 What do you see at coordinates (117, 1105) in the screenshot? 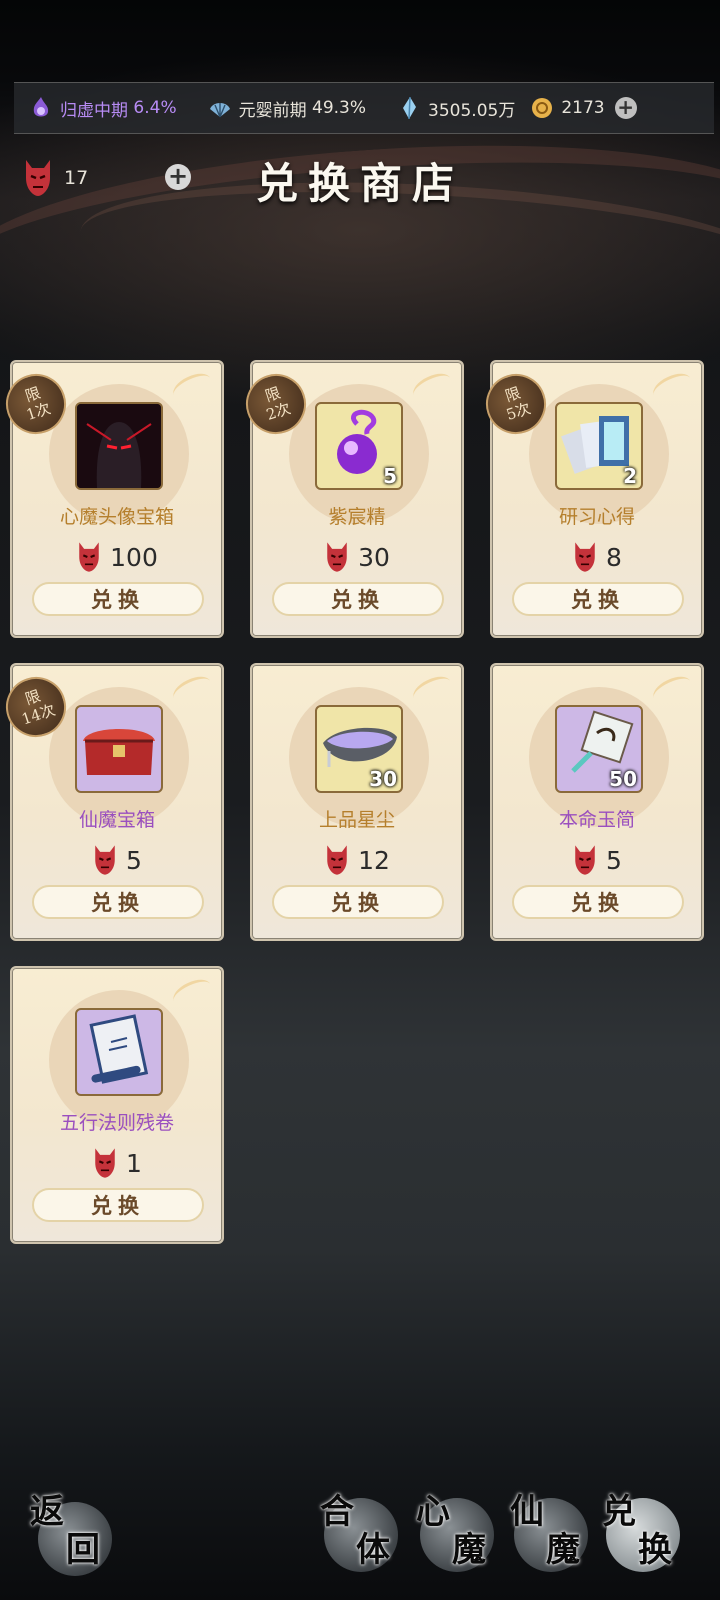
I see `shop-item-card: 五行法则残卷 1 兑换` at bounding box center [117, 1105].